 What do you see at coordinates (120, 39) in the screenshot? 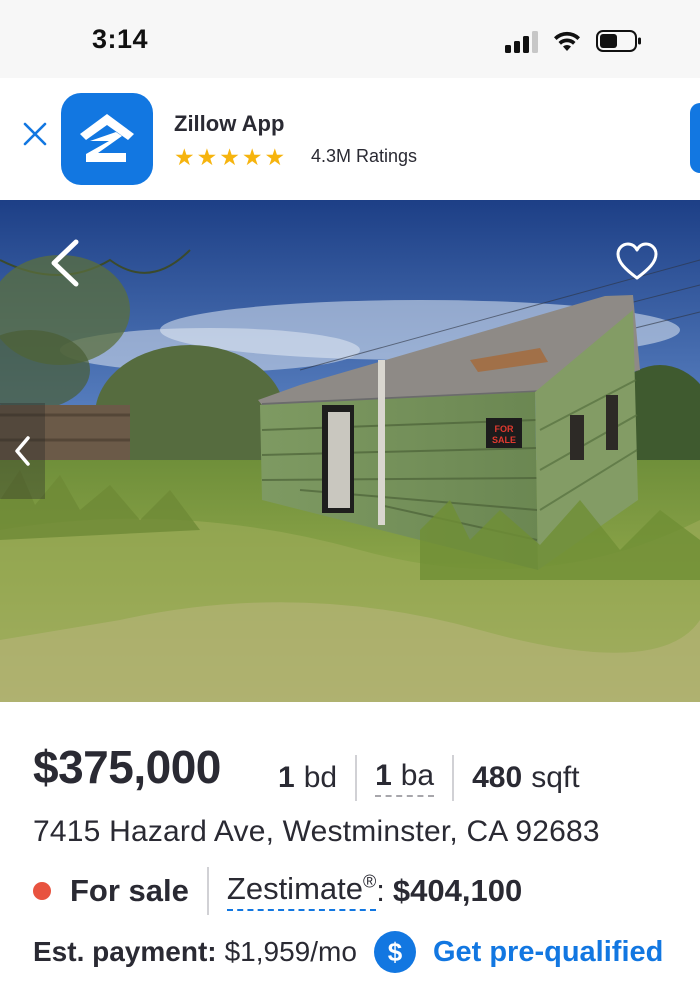
I see `status-time: 3:14` at bounding box center [120, 39].